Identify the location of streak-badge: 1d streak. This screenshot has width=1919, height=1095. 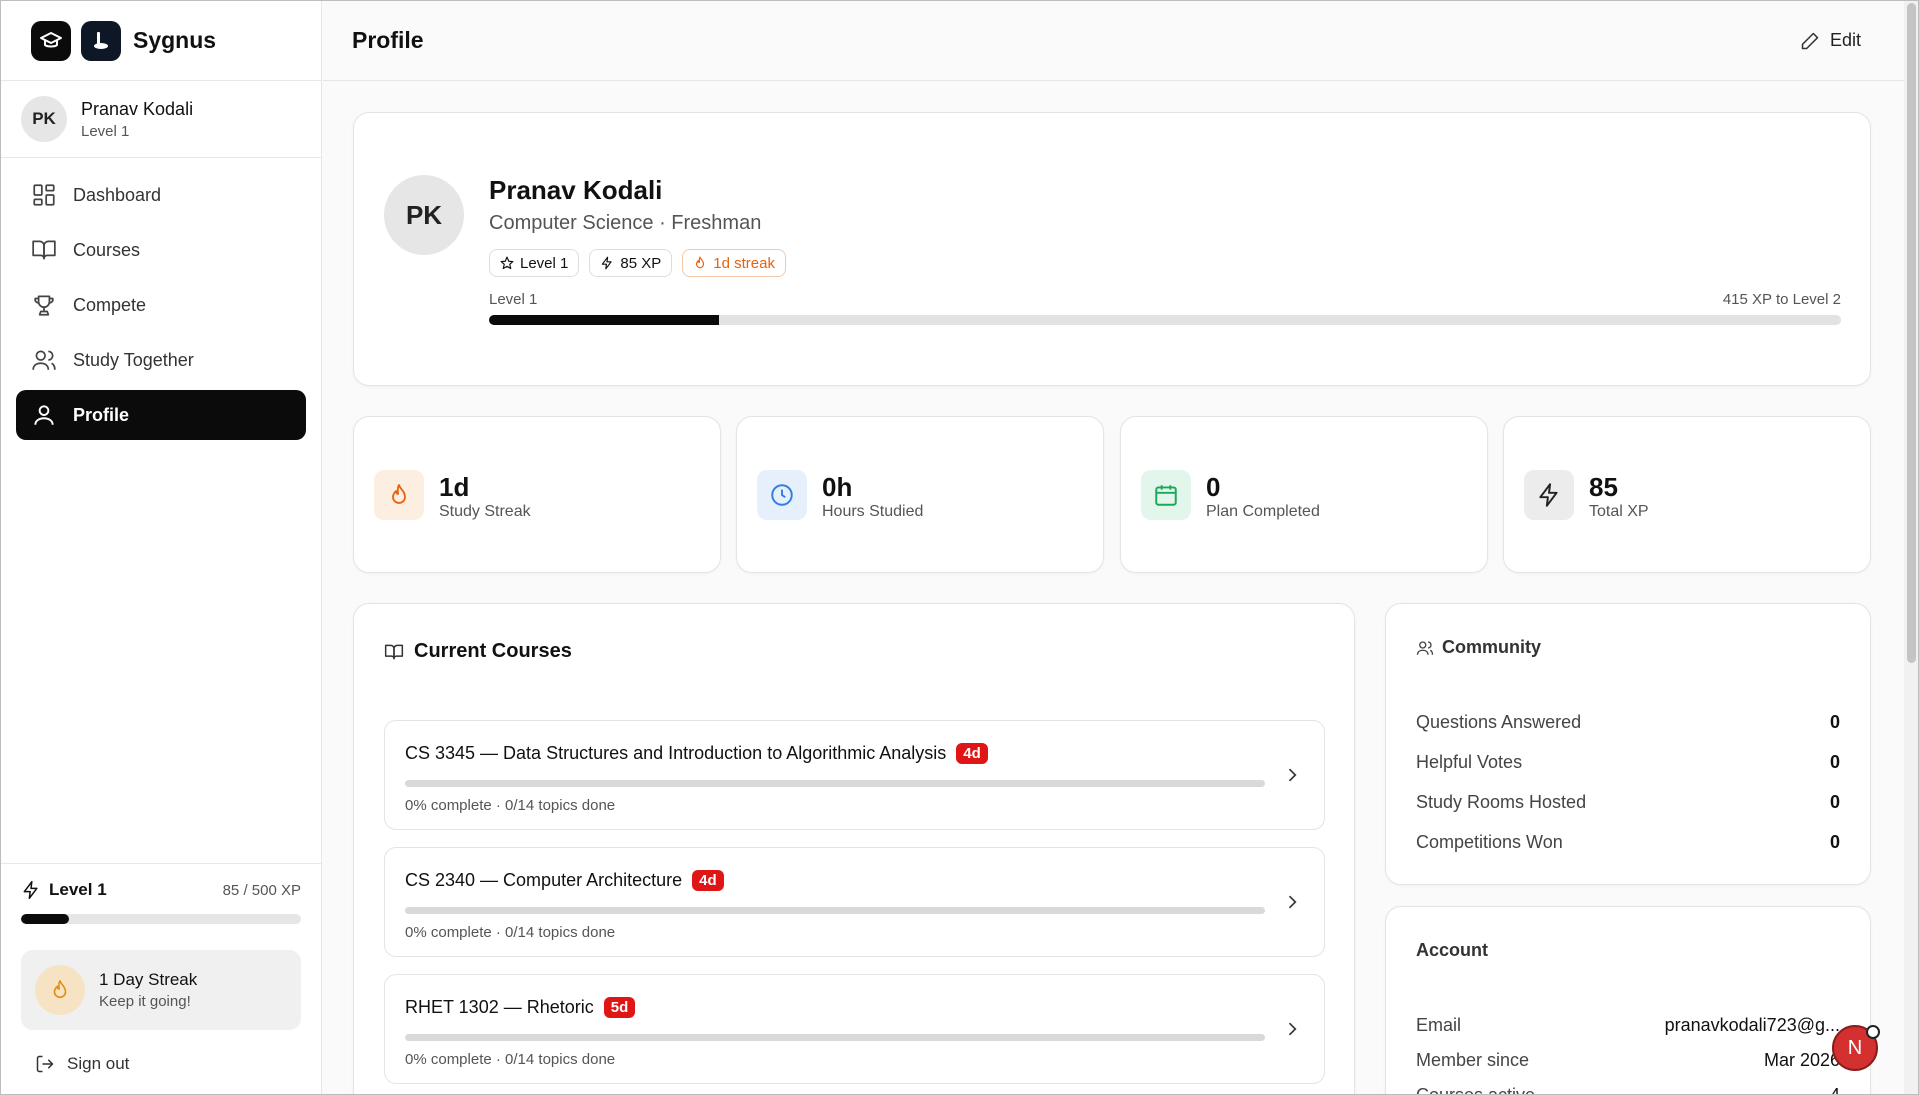
(734, 263).